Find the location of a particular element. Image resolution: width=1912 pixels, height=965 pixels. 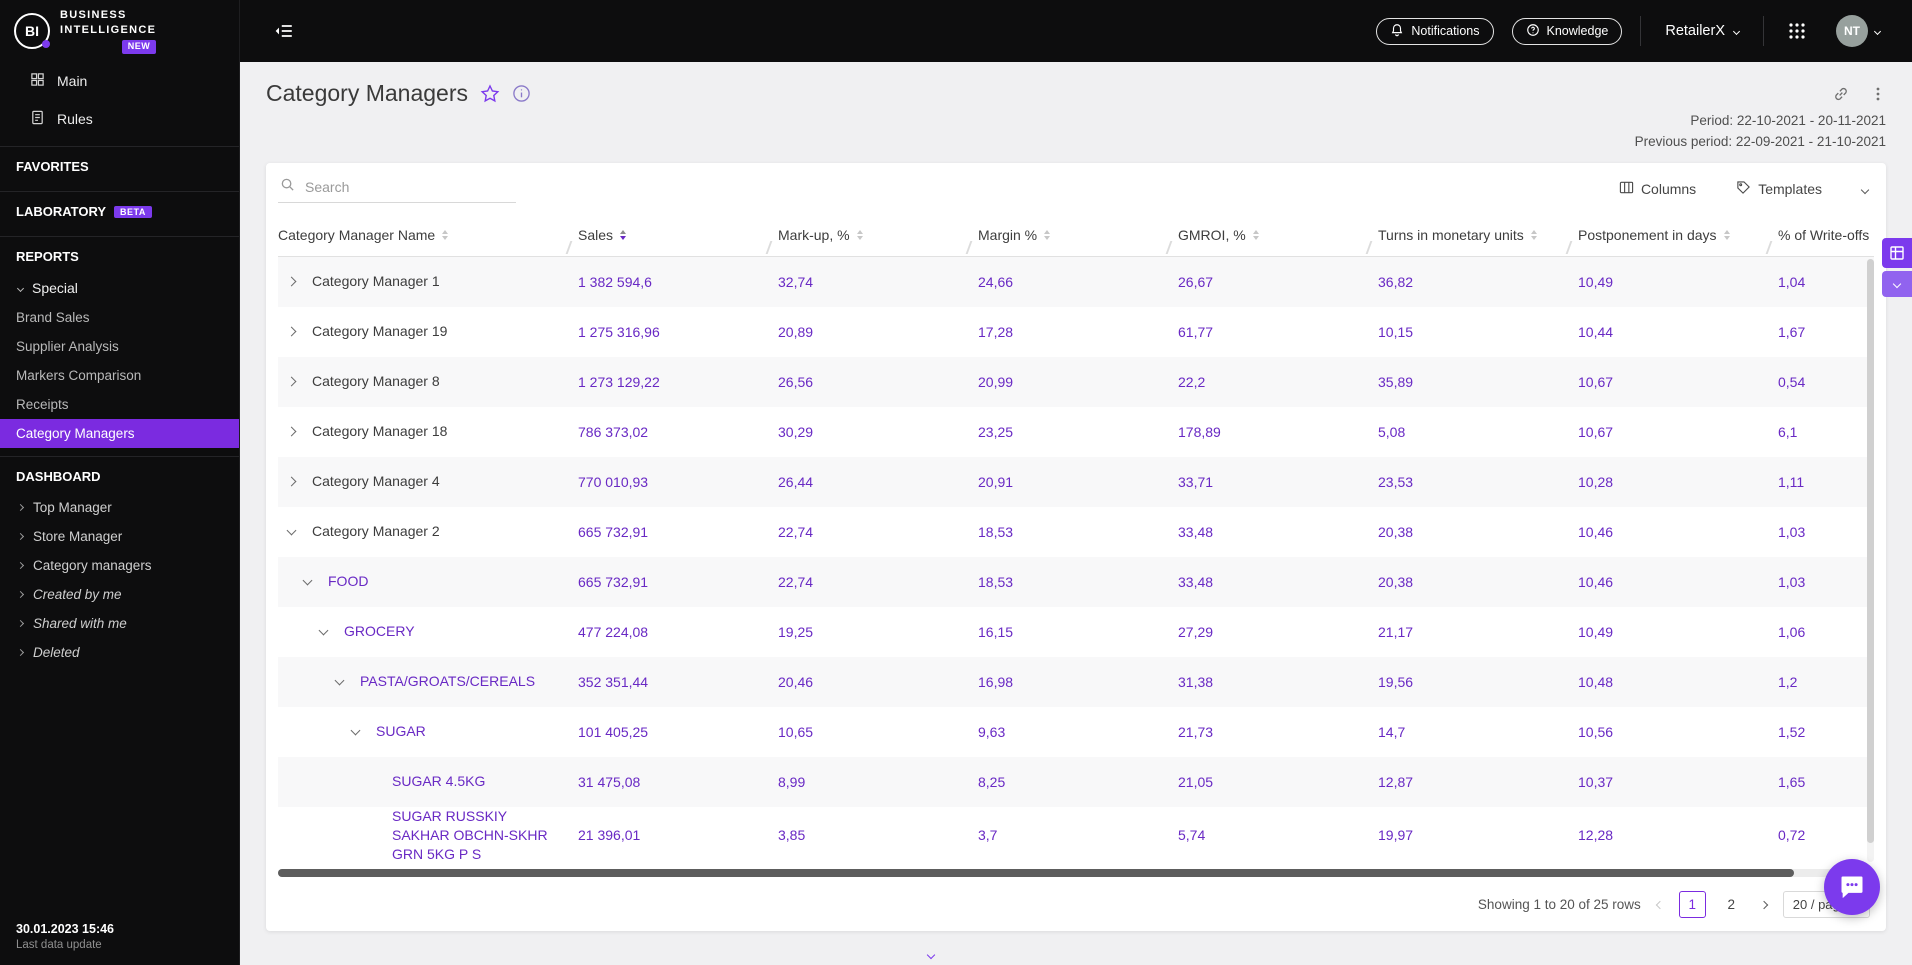

cell-markup: 26,44 is located at coordinates (878, 482).